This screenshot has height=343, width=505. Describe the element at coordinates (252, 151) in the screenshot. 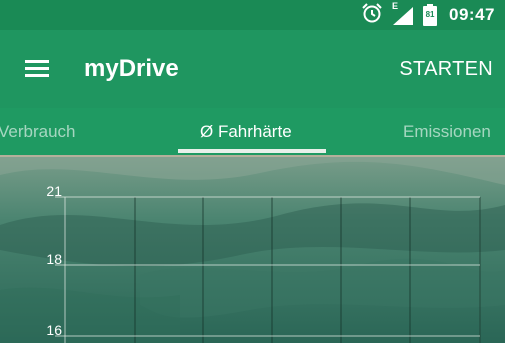

I see `tab-indicator` at that location.